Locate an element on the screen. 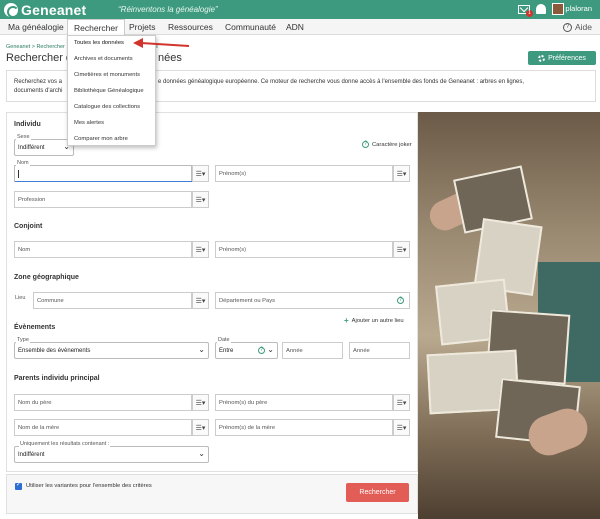 The width and height of the screenshot is (600, 519). annee-fin-input: Année is located at coordinates (379, 350).